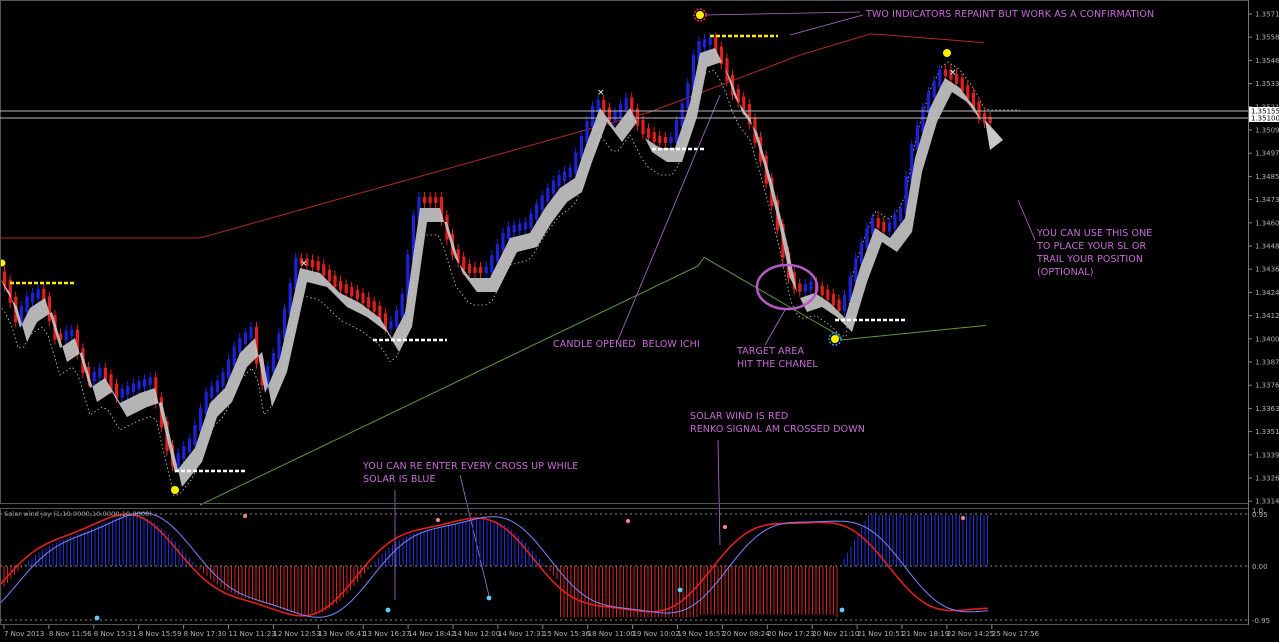 The width and height of the screenshot is (1279, 642). What do you see at coordinates (790, 634) in the screenshot?
I see `time-tick-label: 20 Nov 17:23` at bounding box center [790, 634].